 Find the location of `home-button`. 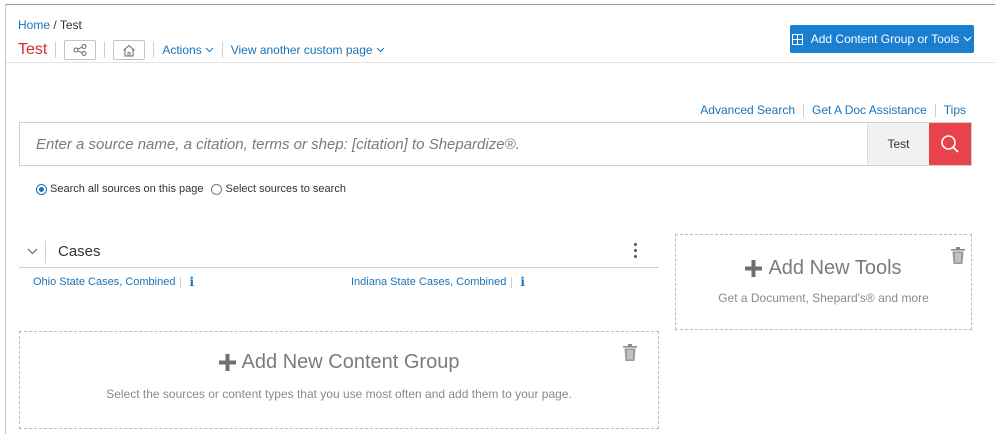

home-button is located at coordinates (129, 50).